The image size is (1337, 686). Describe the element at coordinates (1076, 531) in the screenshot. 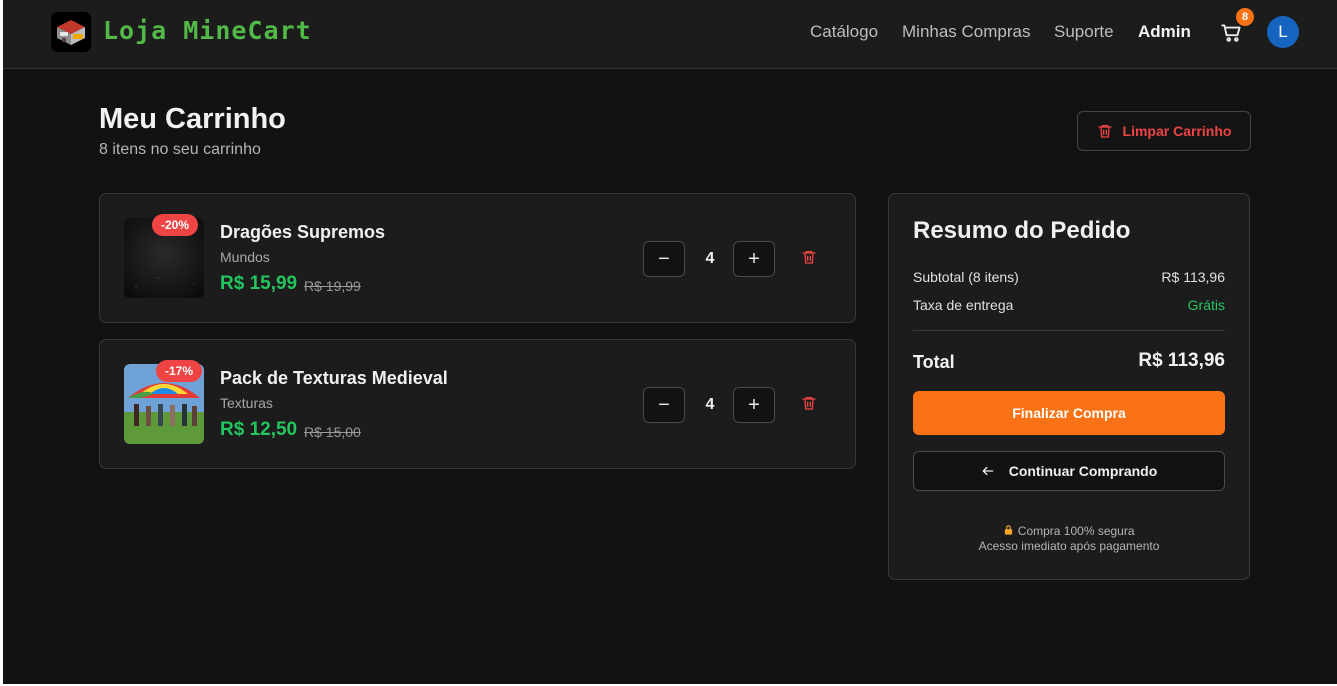

I see `secure-line-1: Compra 100% segura` at that location.